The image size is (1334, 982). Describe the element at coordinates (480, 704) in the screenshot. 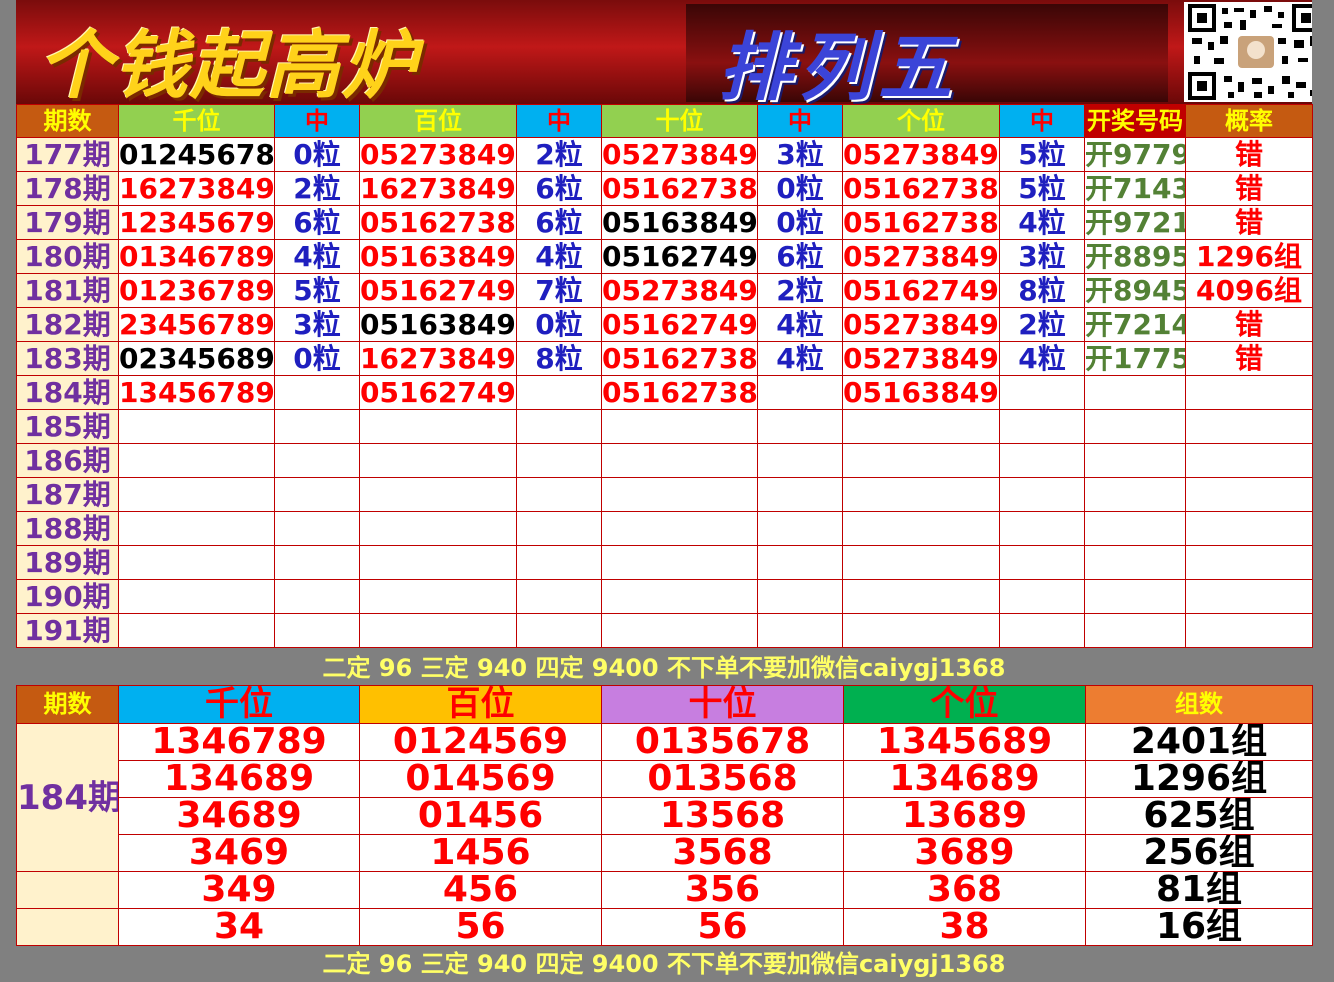

I see `group-col-header-hundreds: 百位` at that location.